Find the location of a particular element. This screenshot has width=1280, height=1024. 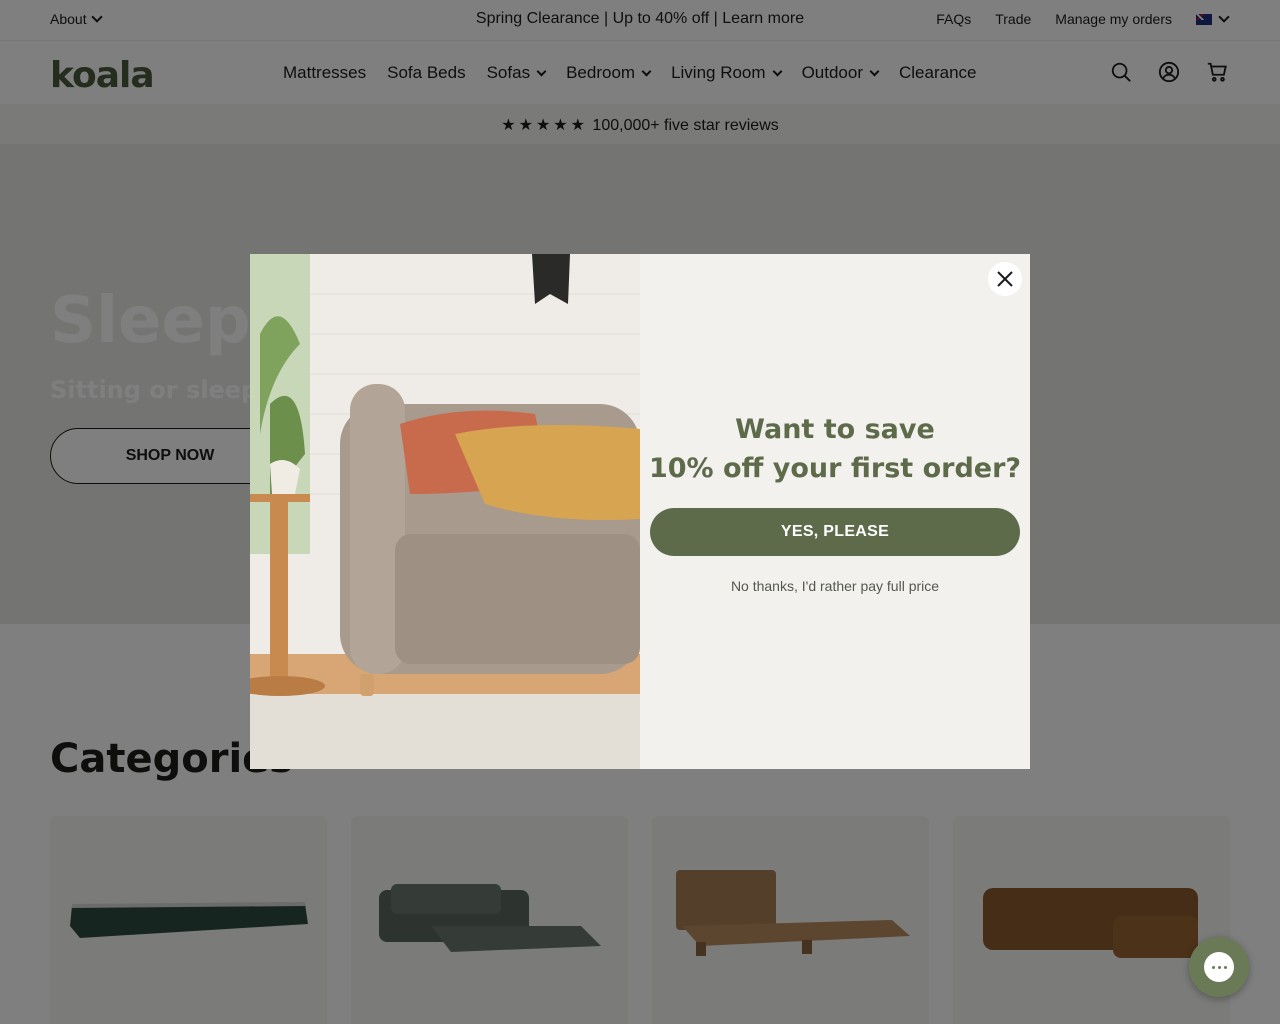

chat-bubble-icon is located at coordinates (1219, 967).